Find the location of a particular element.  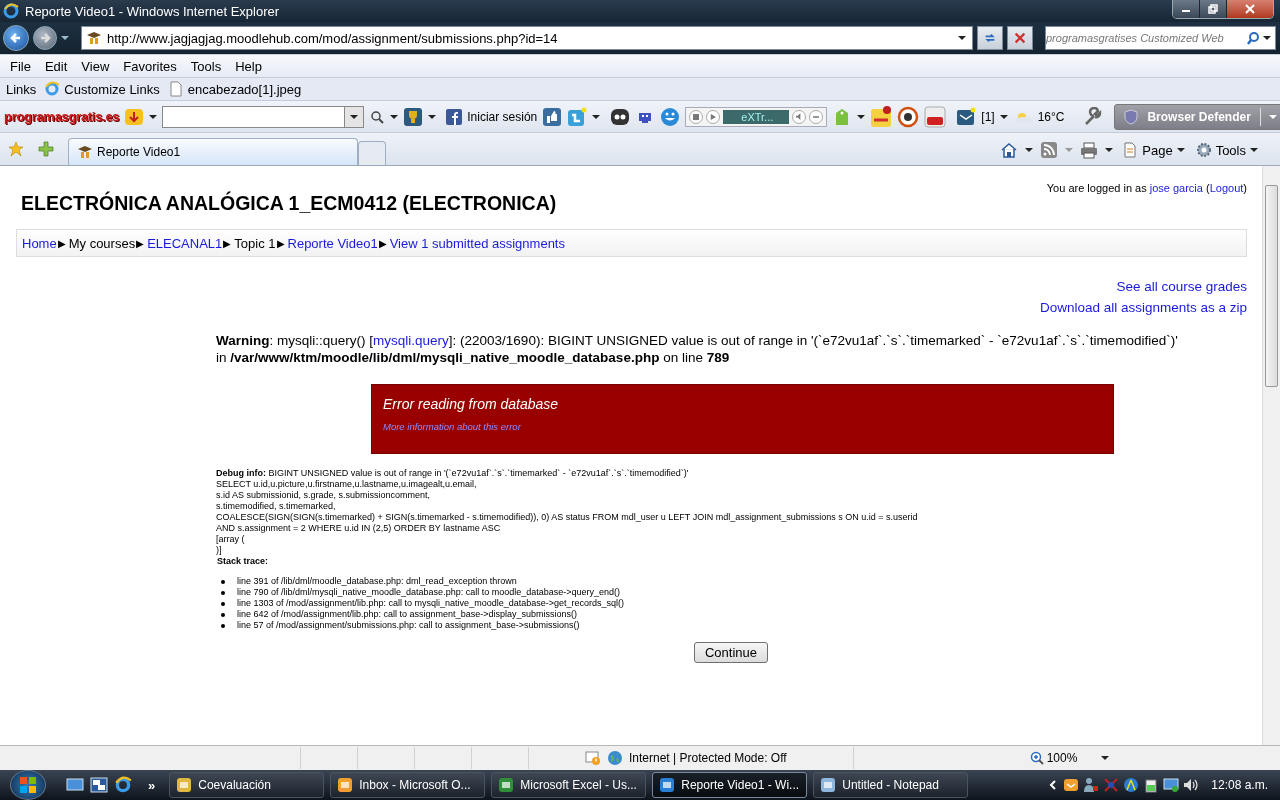

forward-button is located at coordinates (45, 38).